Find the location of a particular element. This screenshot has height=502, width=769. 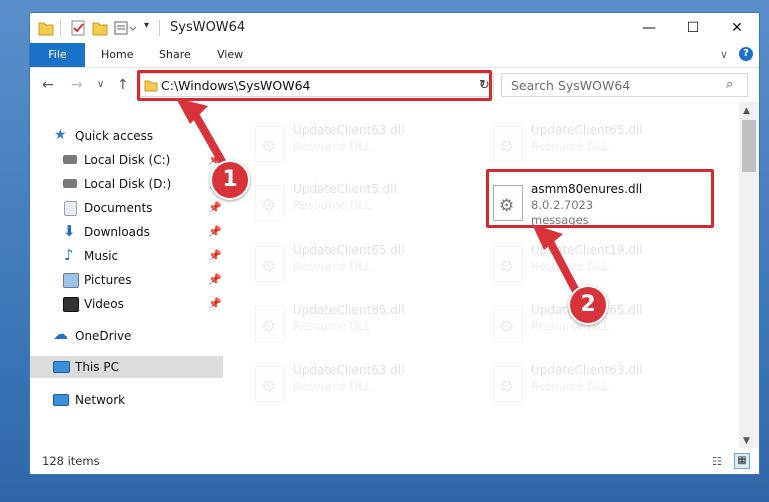

arrow-2-shaft is located at coordinates (563, 266).